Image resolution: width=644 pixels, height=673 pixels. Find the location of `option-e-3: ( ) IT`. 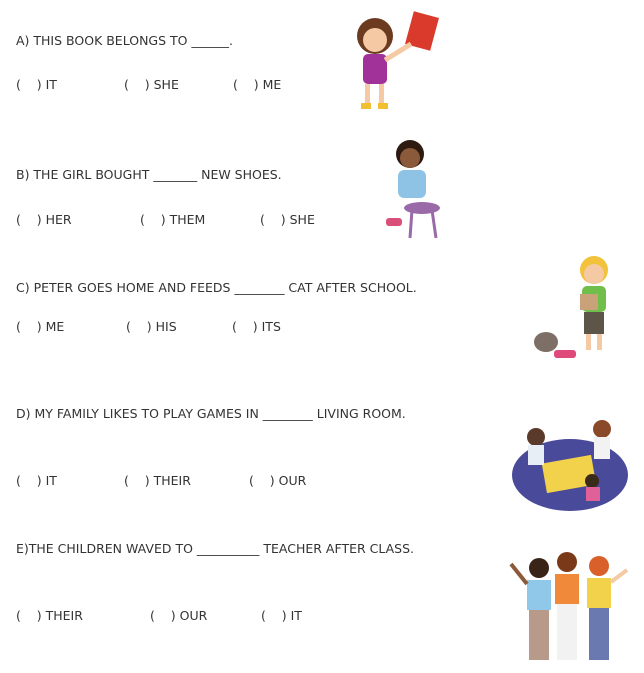

option-e-3: ( ) IT is located at coordinates (281, 616).